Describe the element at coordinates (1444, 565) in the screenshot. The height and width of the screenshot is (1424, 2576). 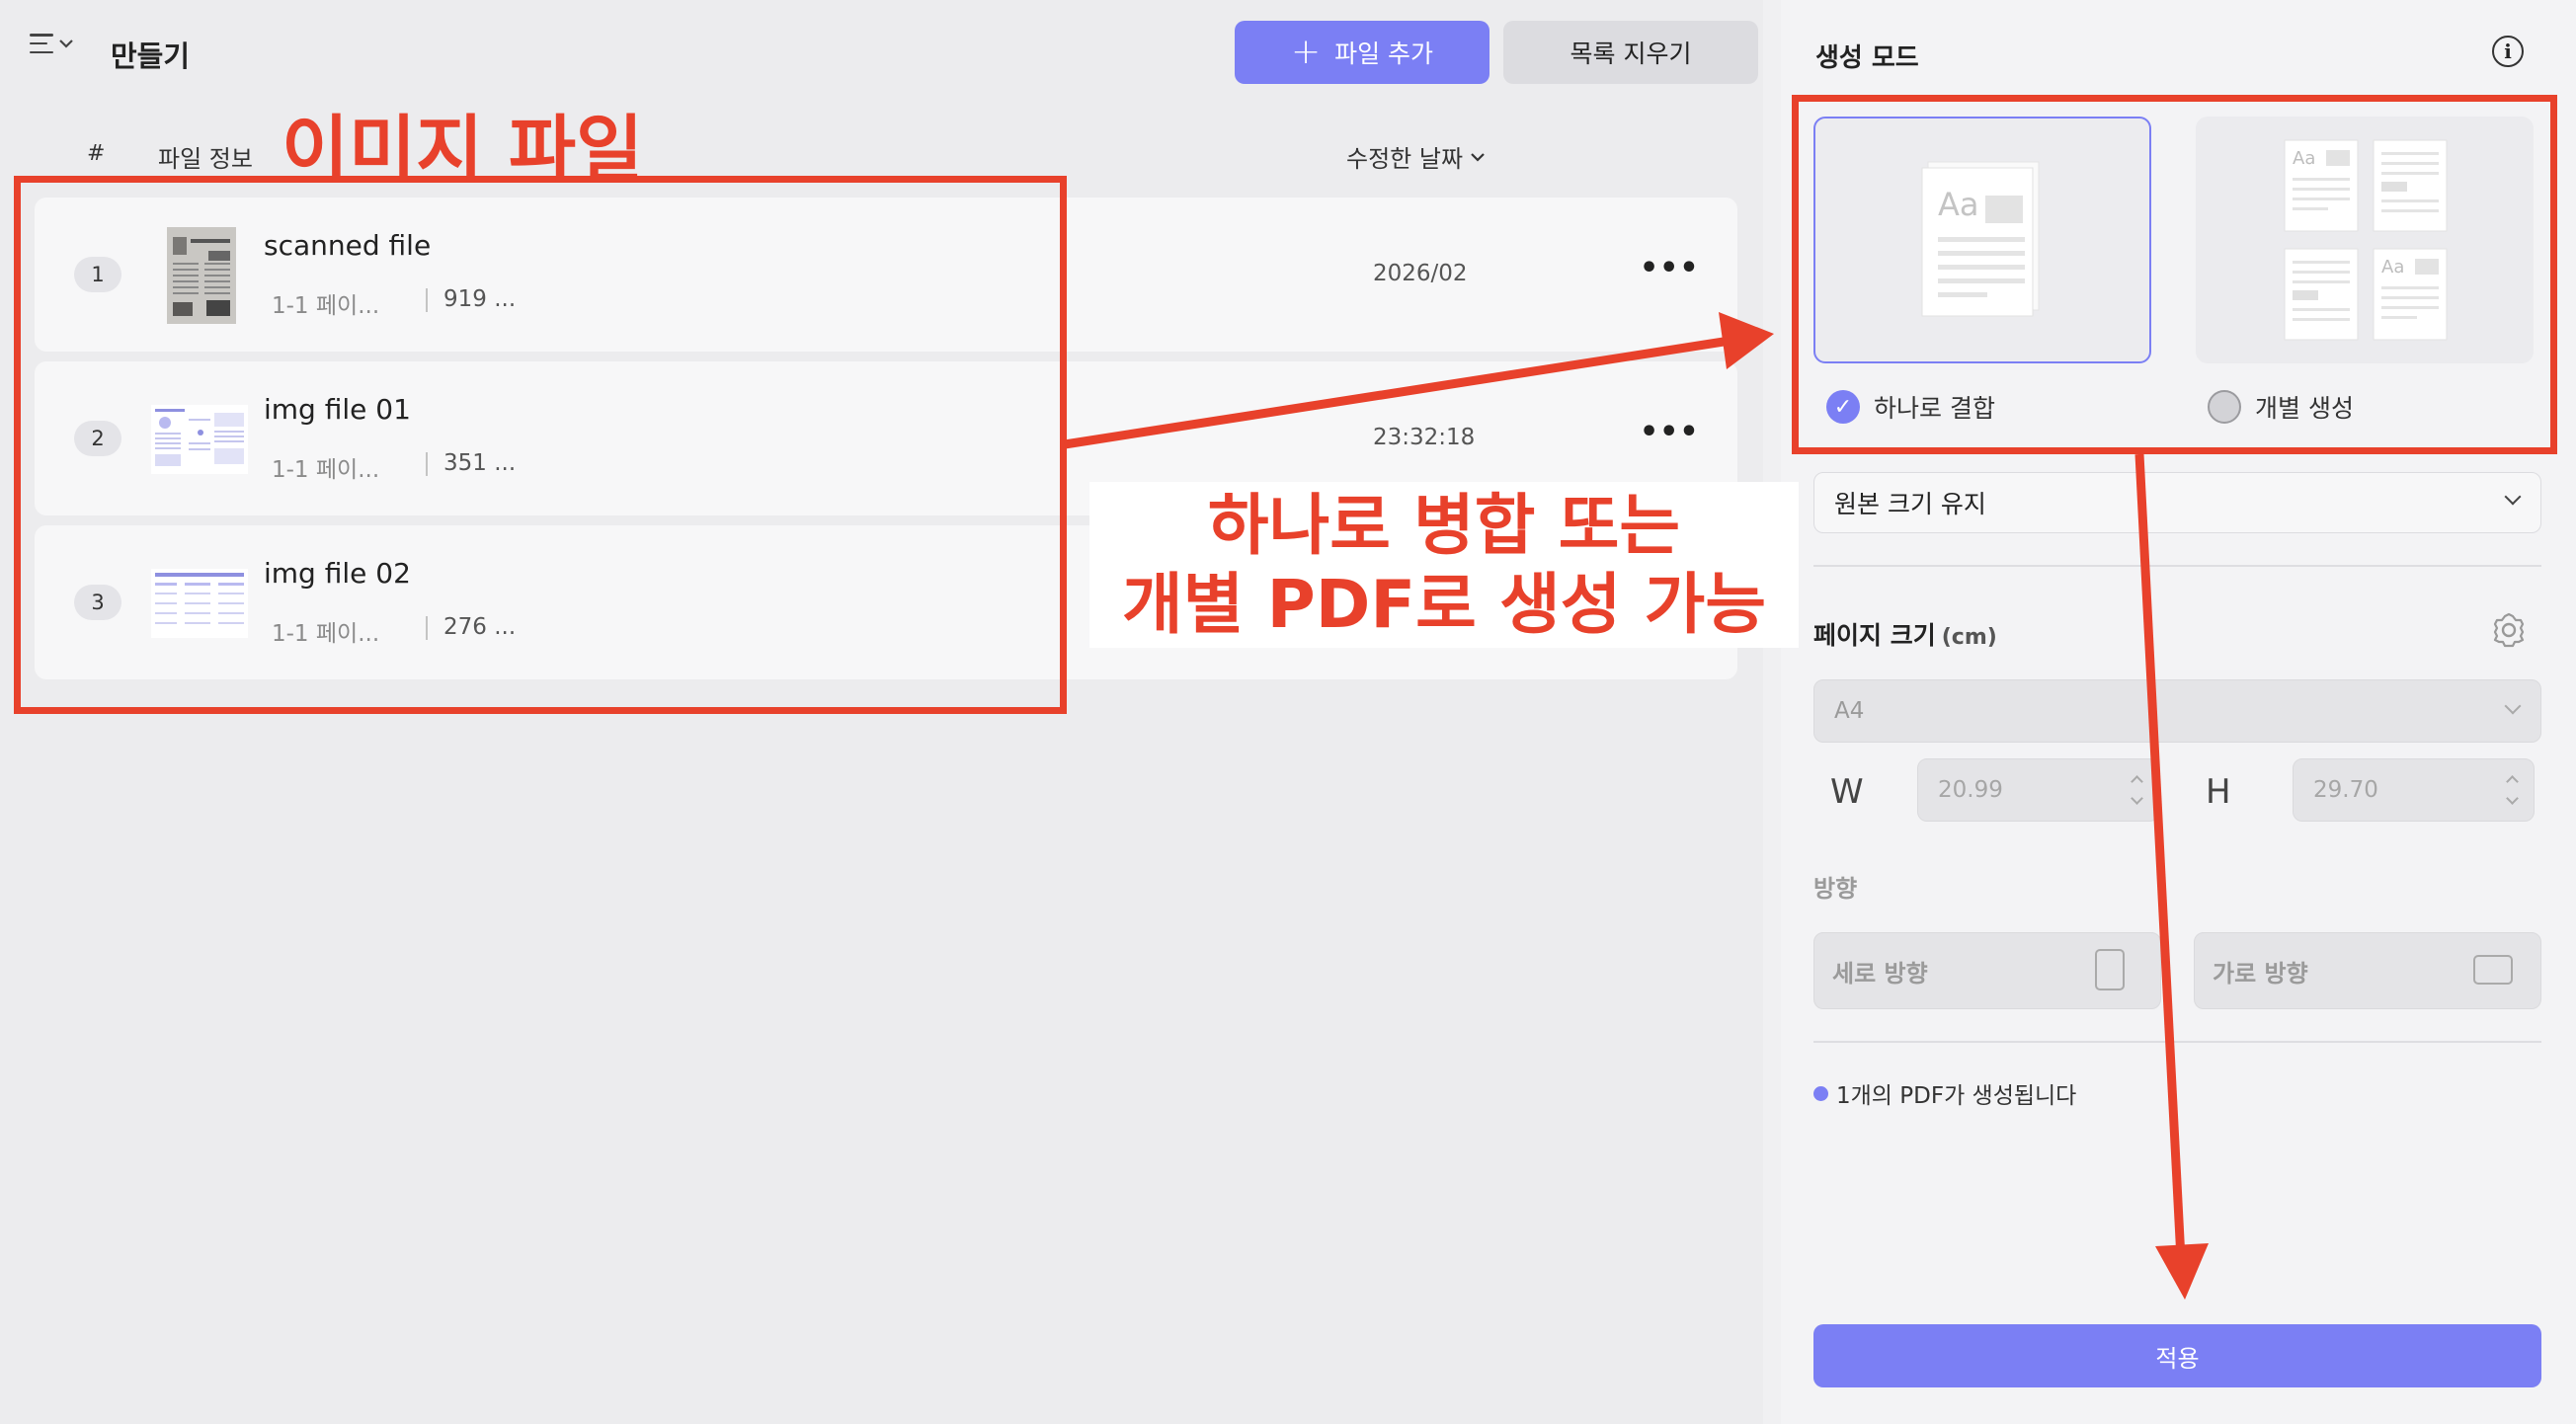
I see `callout-box: 하나로 병합 또는 개별 PDF로 생성 가능` at that location.